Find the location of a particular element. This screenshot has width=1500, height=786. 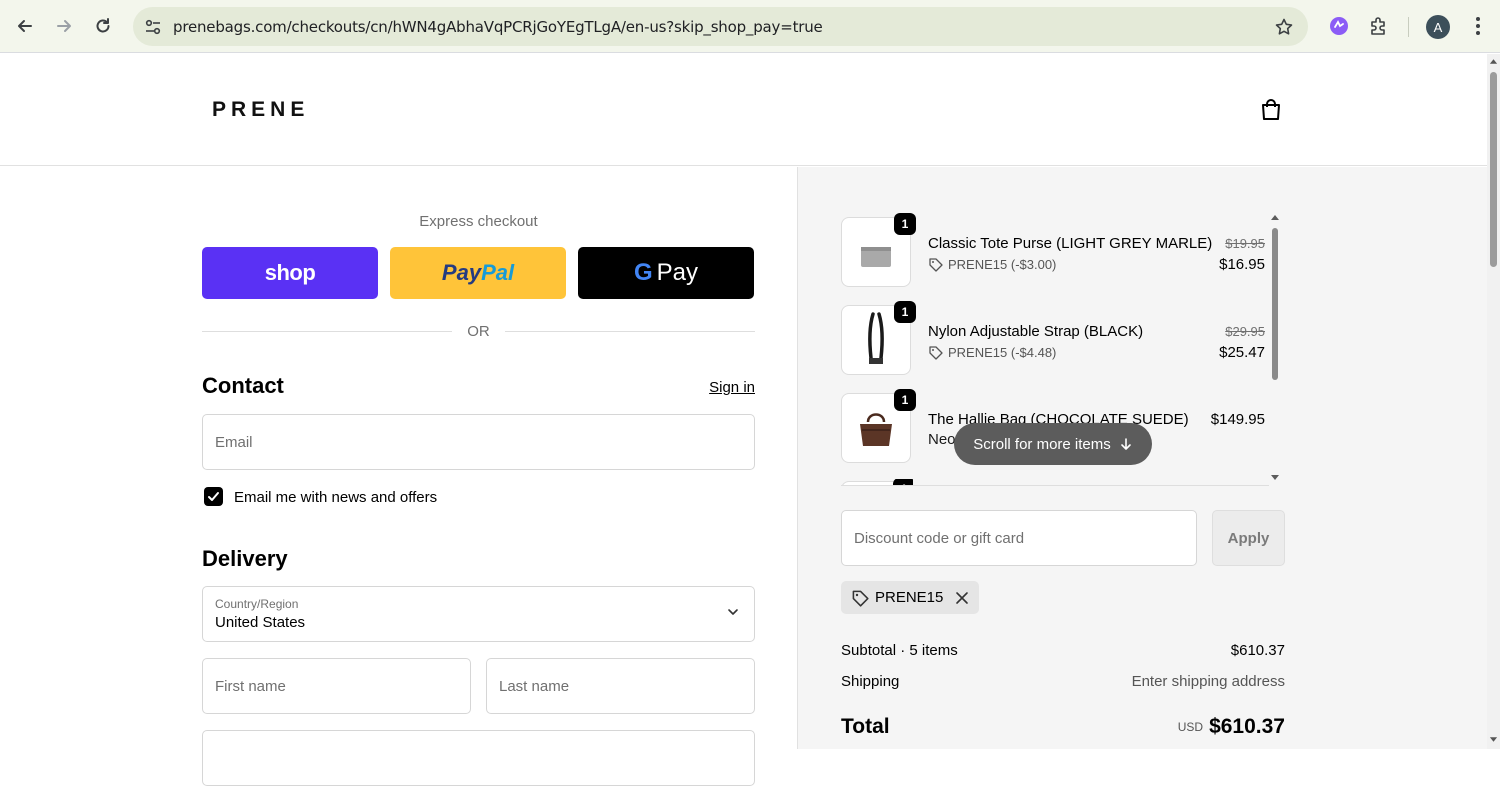

scroll-down-arrow-icon is located at coordinates (1275, 478).